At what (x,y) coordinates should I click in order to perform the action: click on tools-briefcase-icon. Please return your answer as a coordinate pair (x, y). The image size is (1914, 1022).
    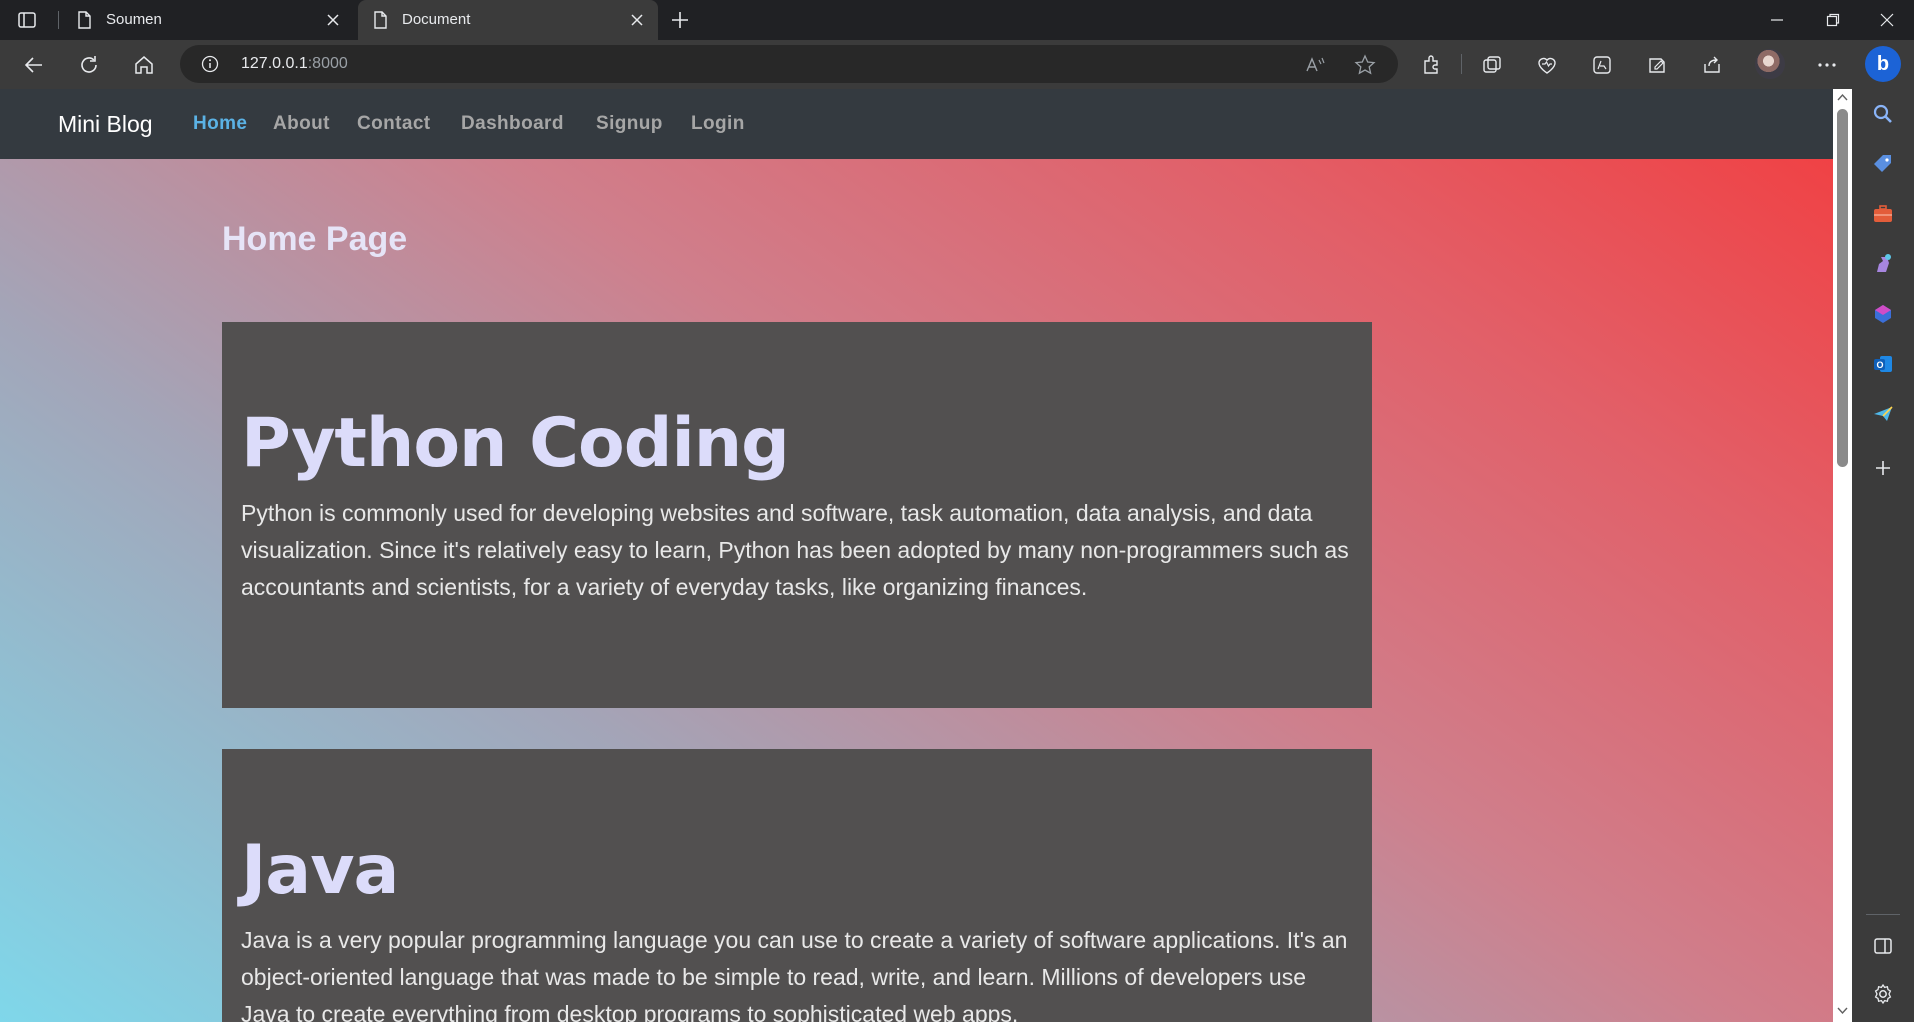
    Looking at the image, I should click on (1883, 214).